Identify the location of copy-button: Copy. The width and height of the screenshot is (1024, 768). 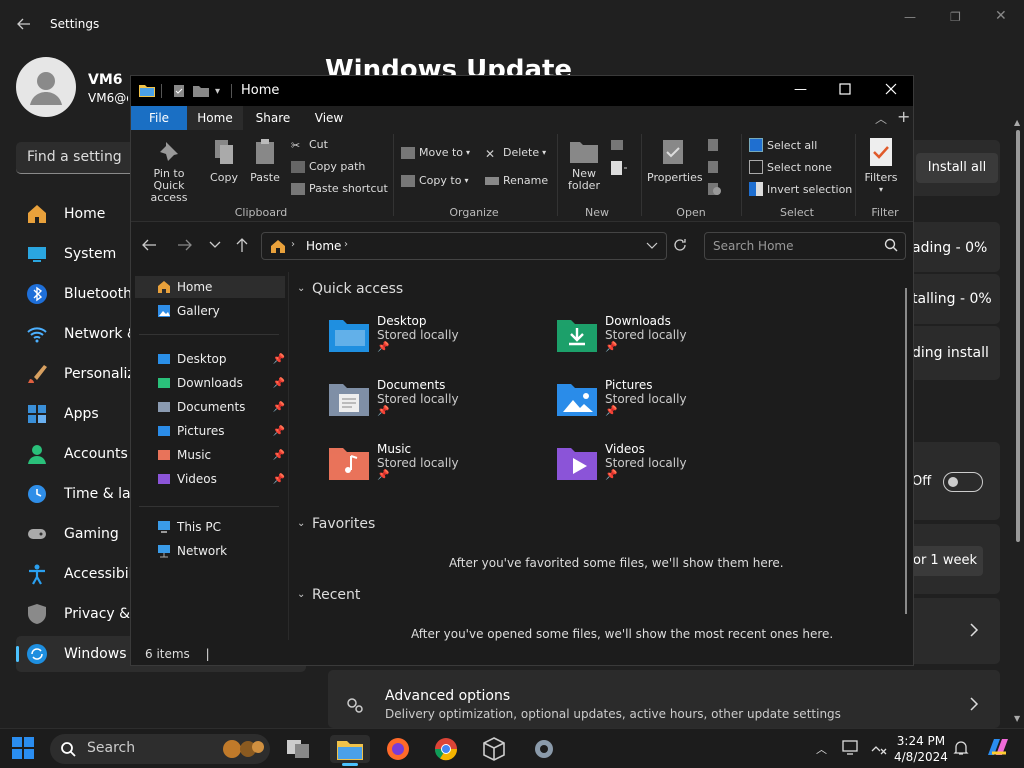
(224, 161).